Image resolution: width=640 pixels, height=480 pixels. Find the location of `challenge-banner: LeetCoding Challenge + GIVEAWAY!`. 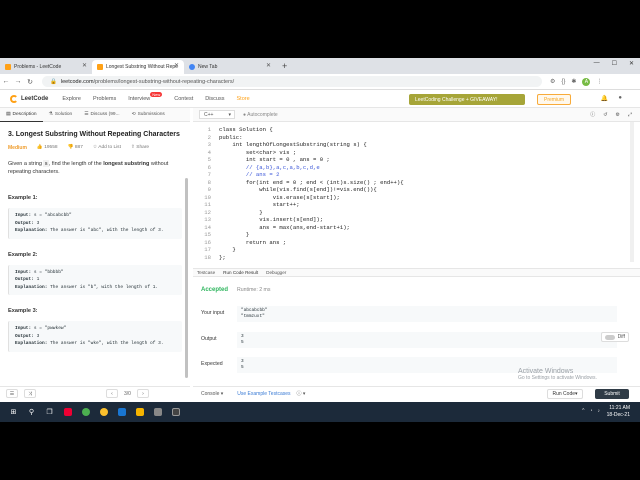

challenge-banner: LeetCoding Challenge + GIVEAWAY! is located at coordinates (467, 99).